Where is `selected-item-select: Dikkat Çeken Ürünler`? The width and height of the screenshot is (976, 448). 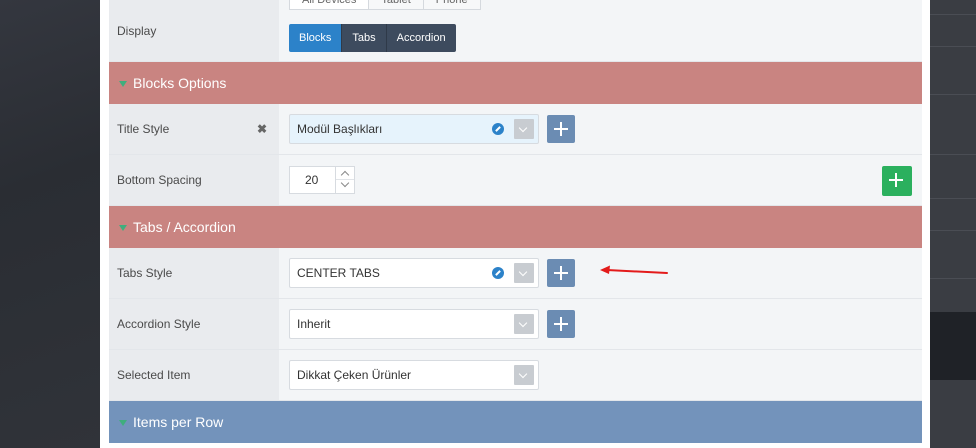
selected-item-select: Dikkat Çeken Ürünler is located at coordinates (414, 375).